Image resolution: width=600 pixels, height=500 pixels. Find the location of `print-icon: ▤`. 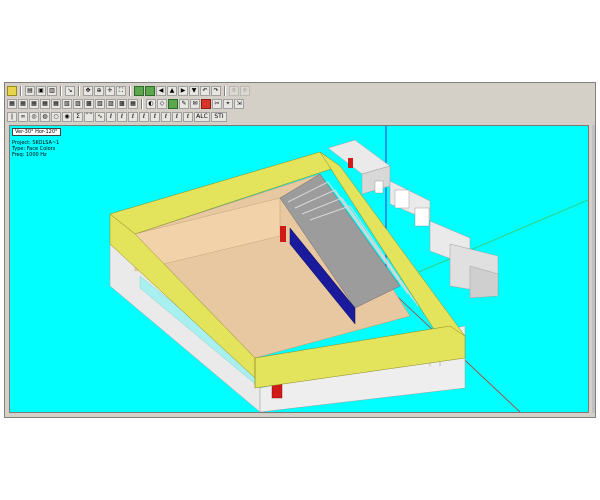

print-icon: ▤ is located at coordinates (30, 91).